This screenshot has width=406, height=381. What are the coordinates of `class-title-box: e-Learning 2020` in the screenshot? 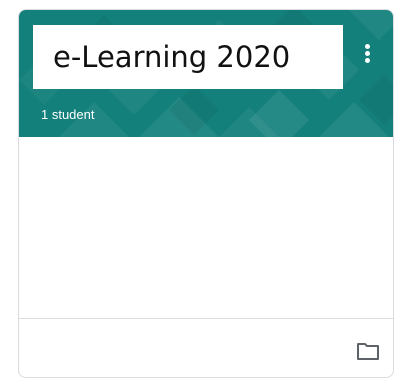 It's located at (188, 57).